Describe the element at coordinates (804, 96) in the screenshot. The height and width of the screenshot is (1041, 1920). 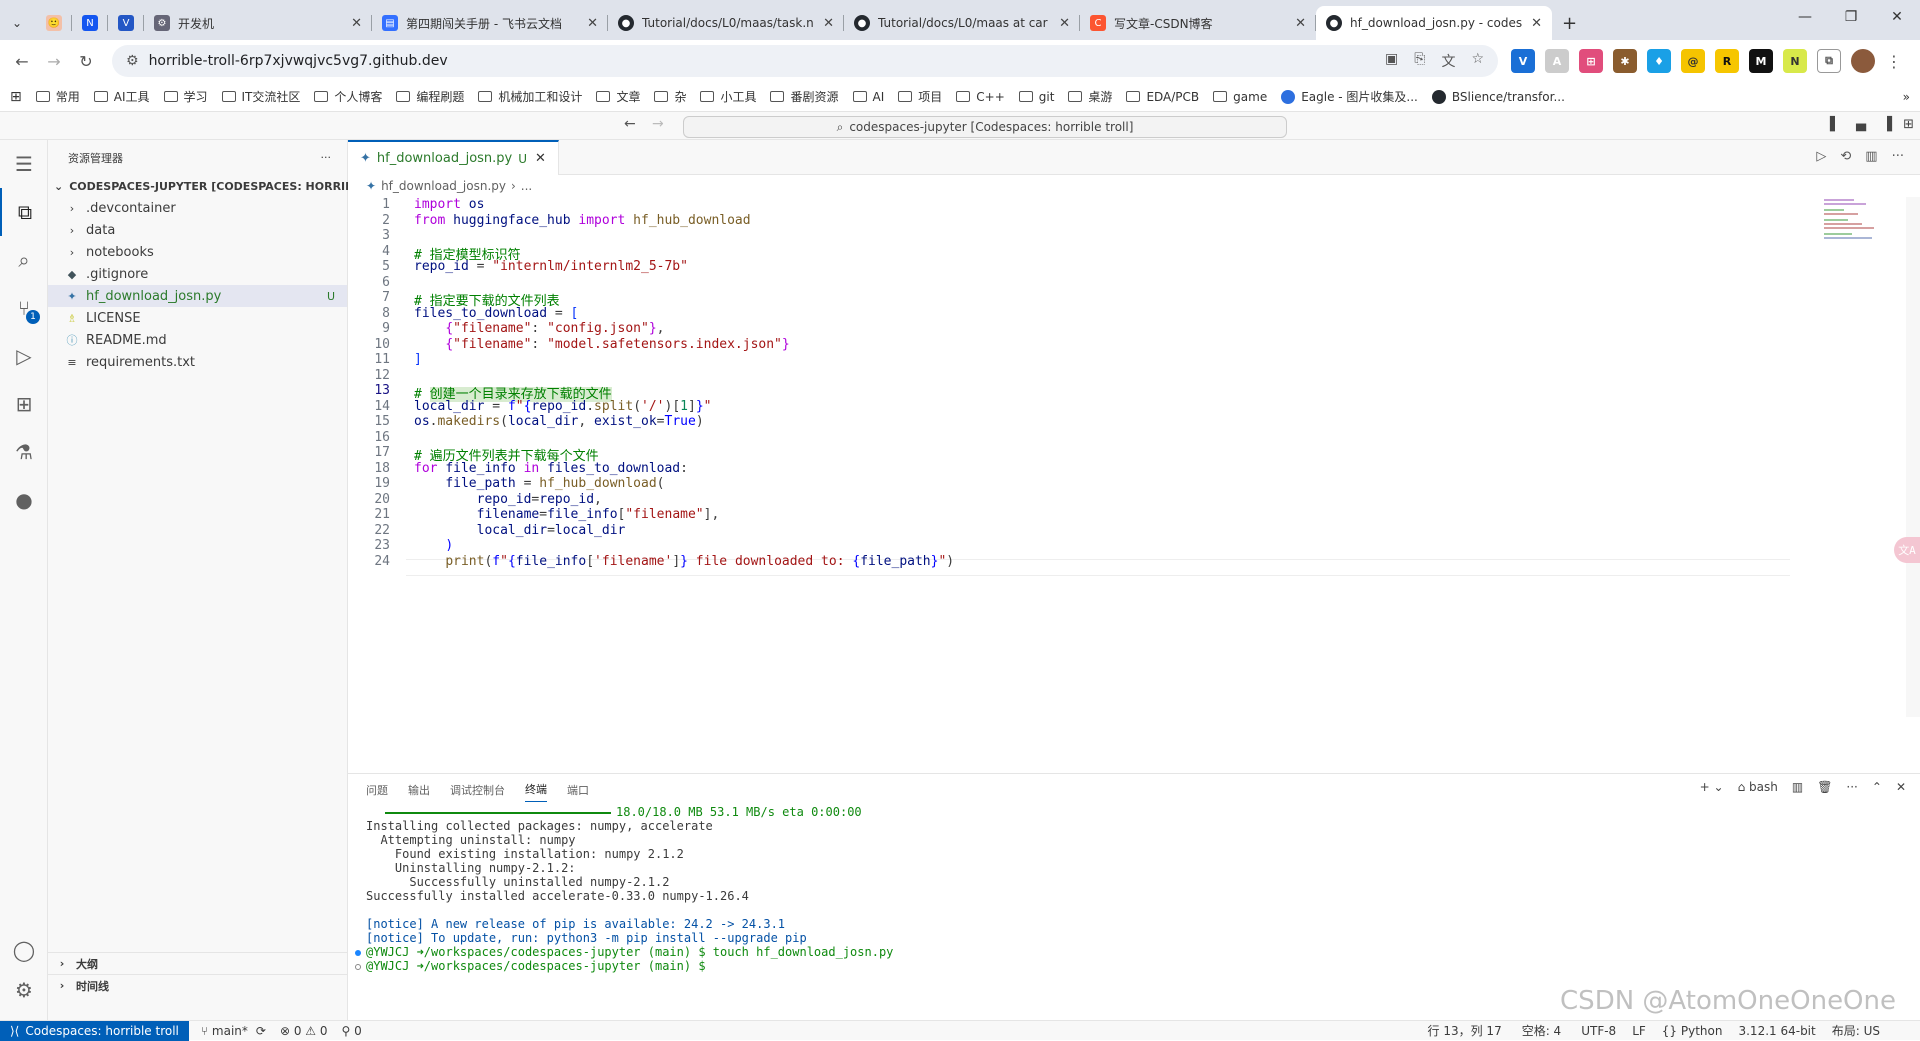
I see `bookmark-folder: 番剧资源` at that location.